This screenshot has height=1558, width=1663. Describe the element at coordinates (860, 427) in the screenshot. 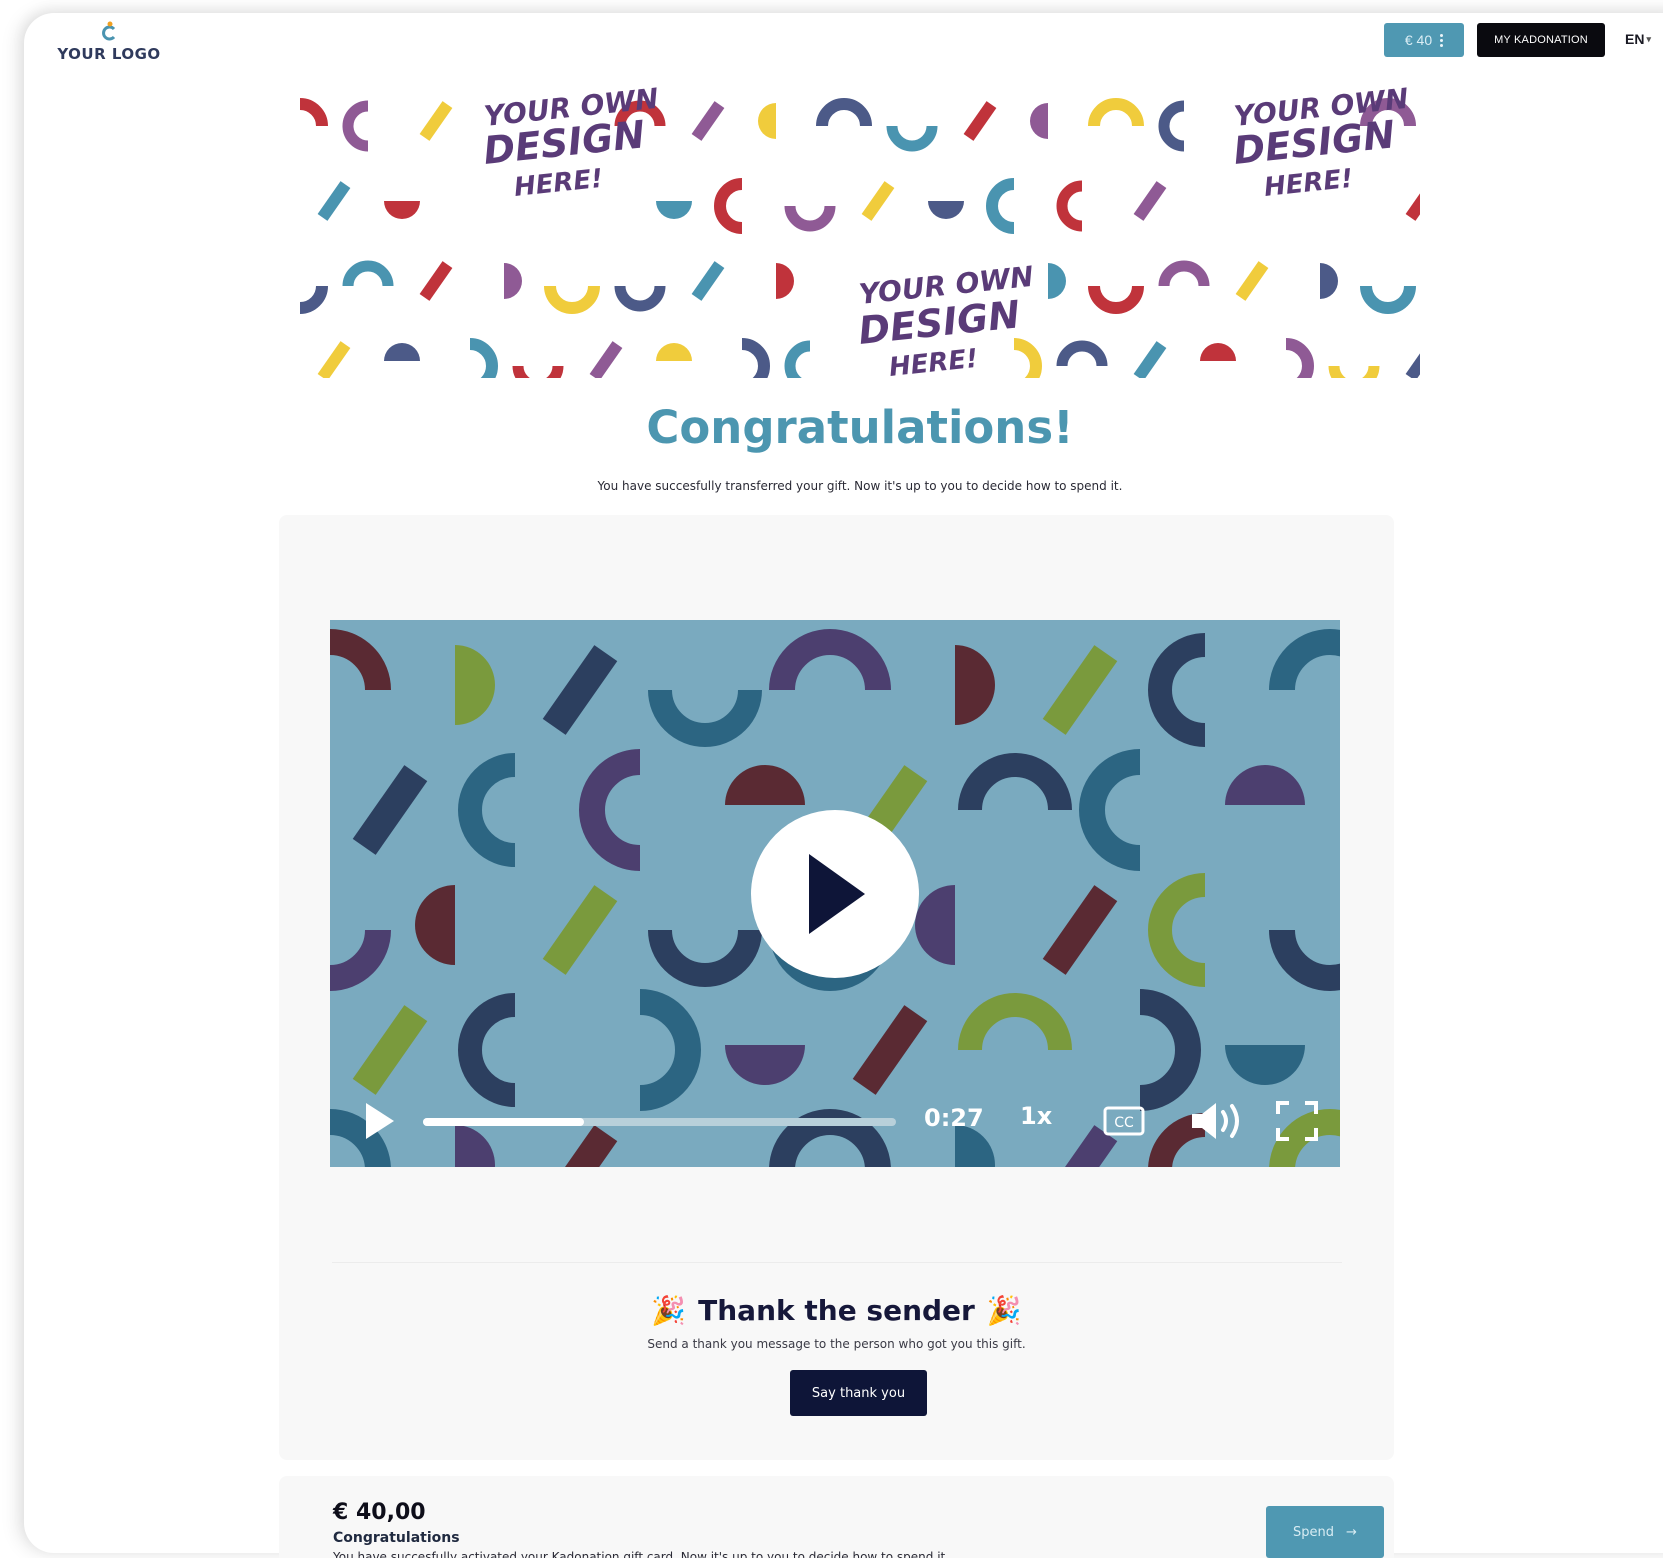

I see `page-title: Congratulations!` at that location.